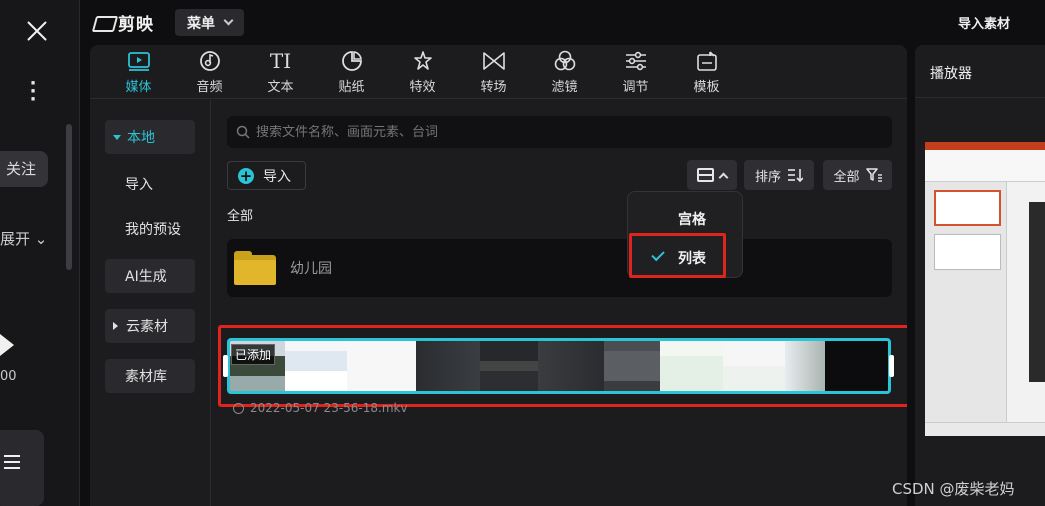 The width and height of the screenshot is (1045, 506). What do you see at coordinates (117, 137) in the screenshot?
I see `expand-triangle-icon` at bounding box center [117, 137].